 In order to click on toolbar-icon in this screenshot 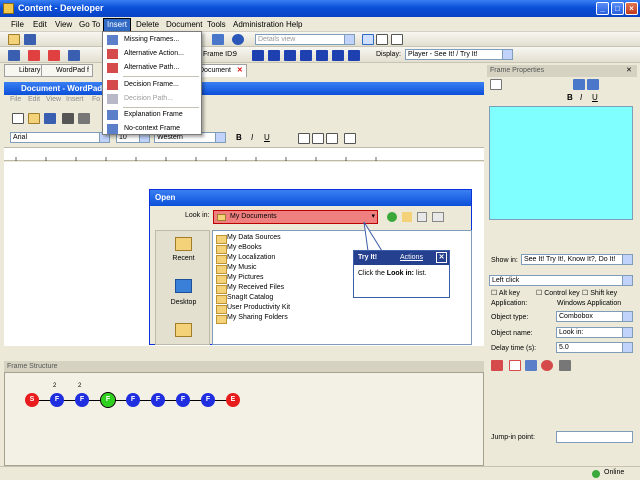, I will do `click(218, 39)`.